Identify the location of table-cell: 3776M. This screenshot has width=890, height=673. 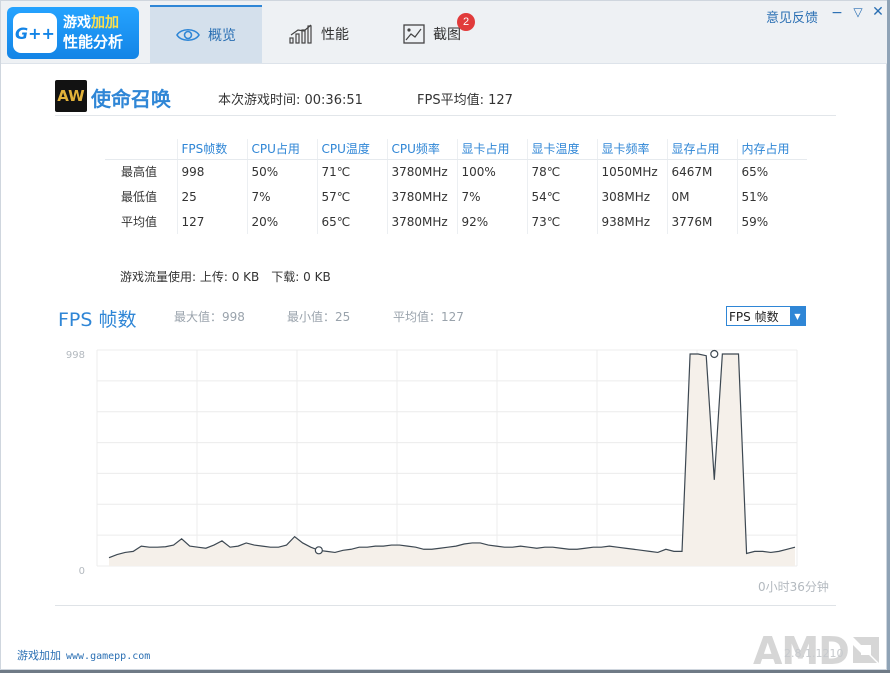
(701, 221).